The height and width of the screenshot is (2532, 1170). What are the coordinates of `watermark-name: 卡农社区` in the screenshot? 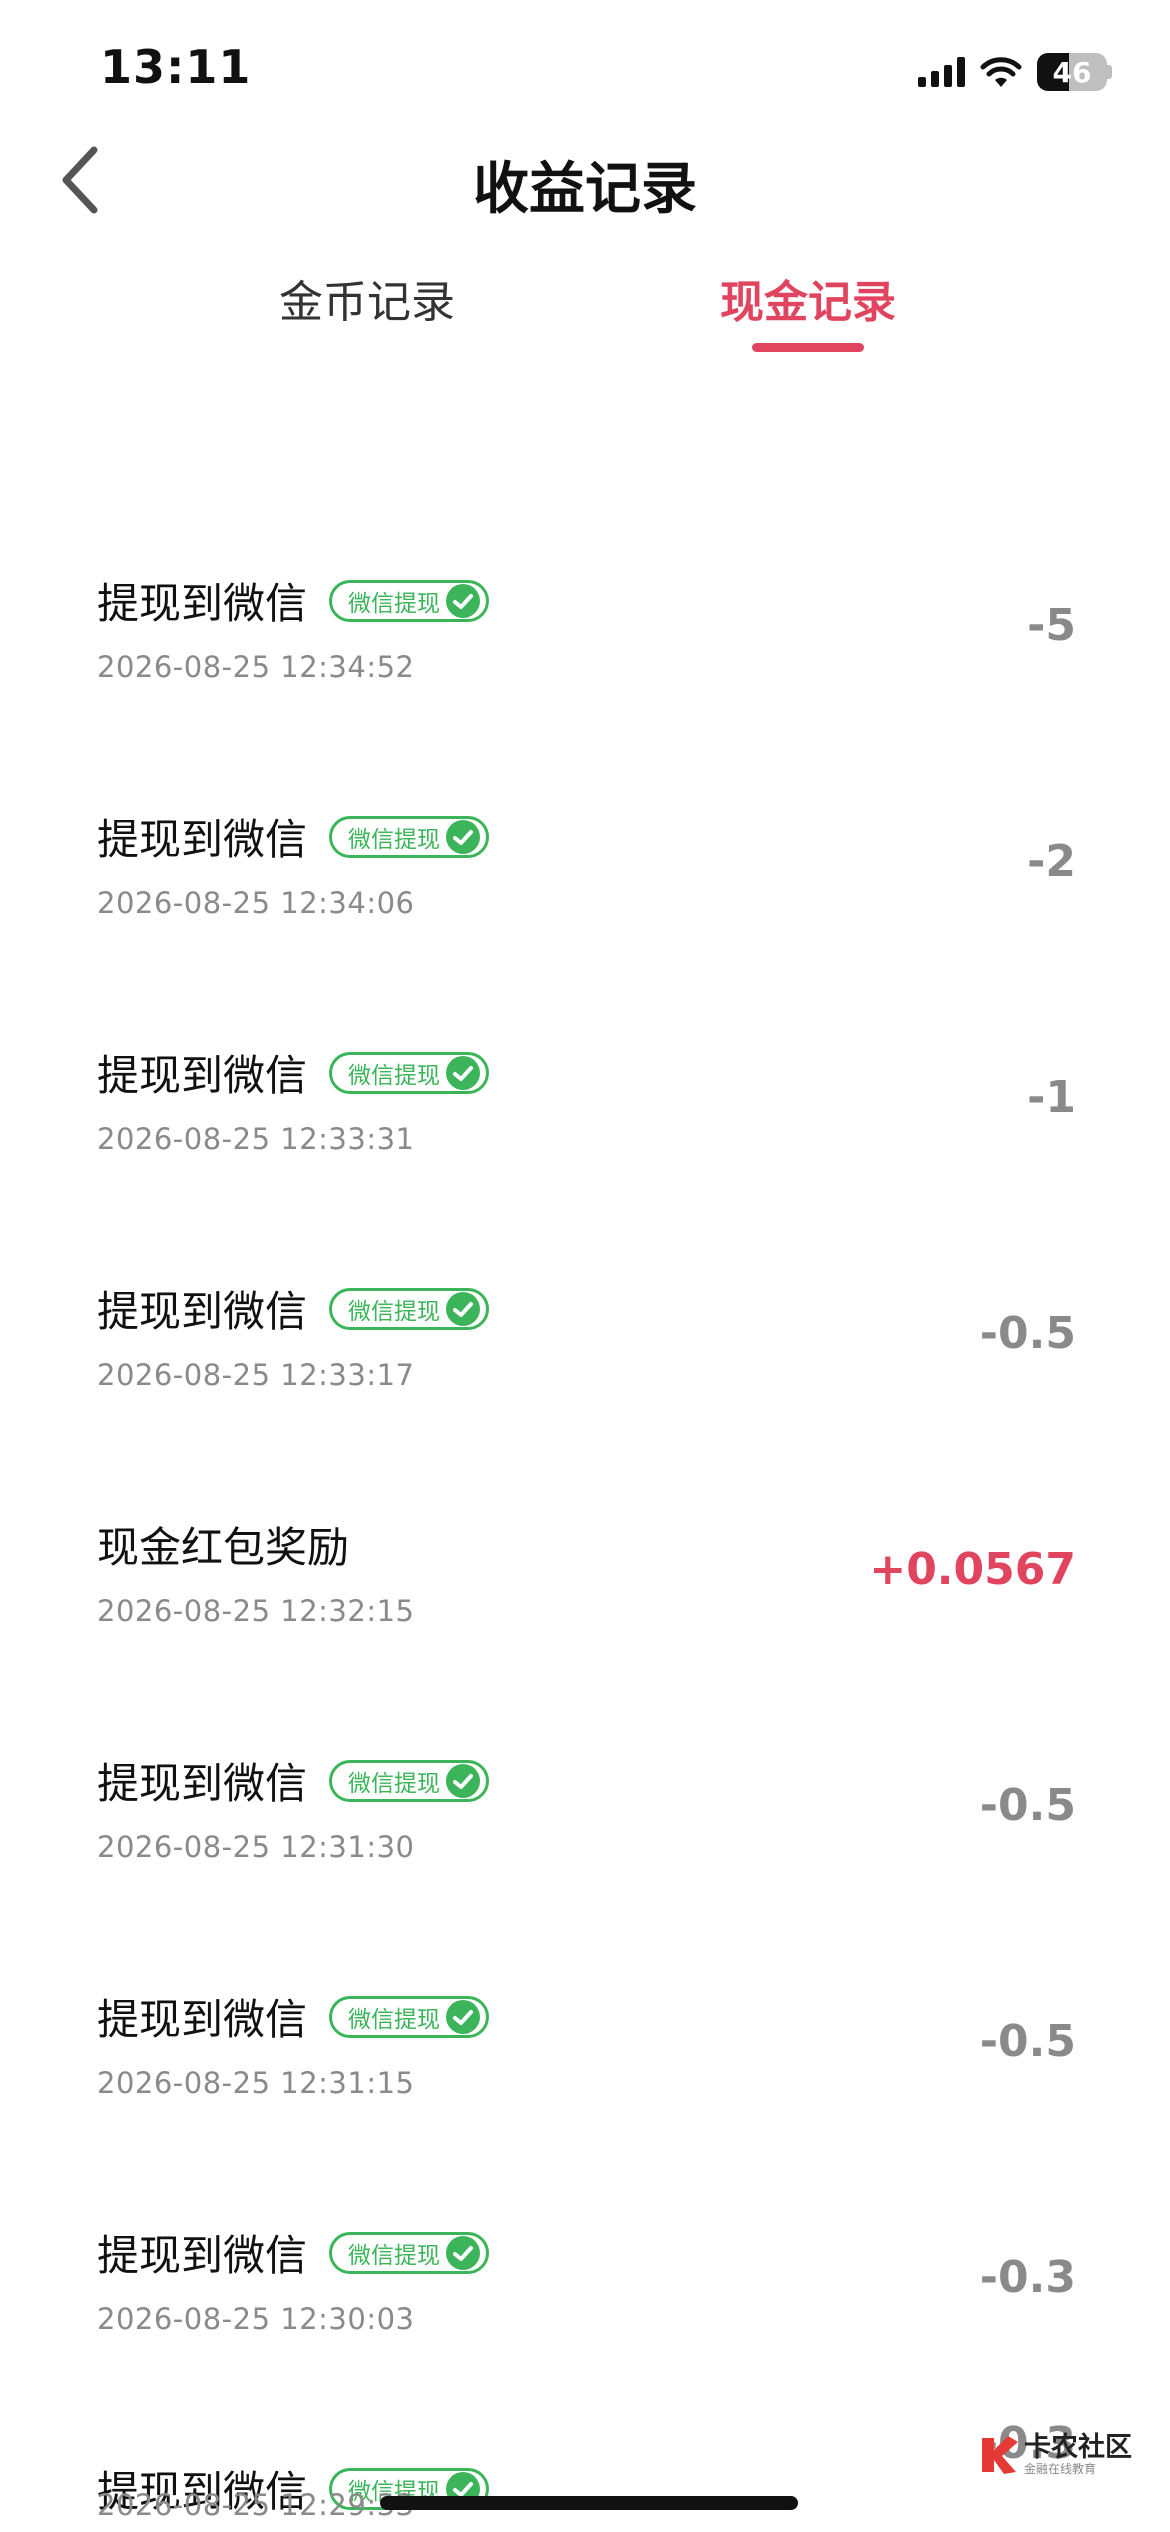 It's located at (1078, 2447).